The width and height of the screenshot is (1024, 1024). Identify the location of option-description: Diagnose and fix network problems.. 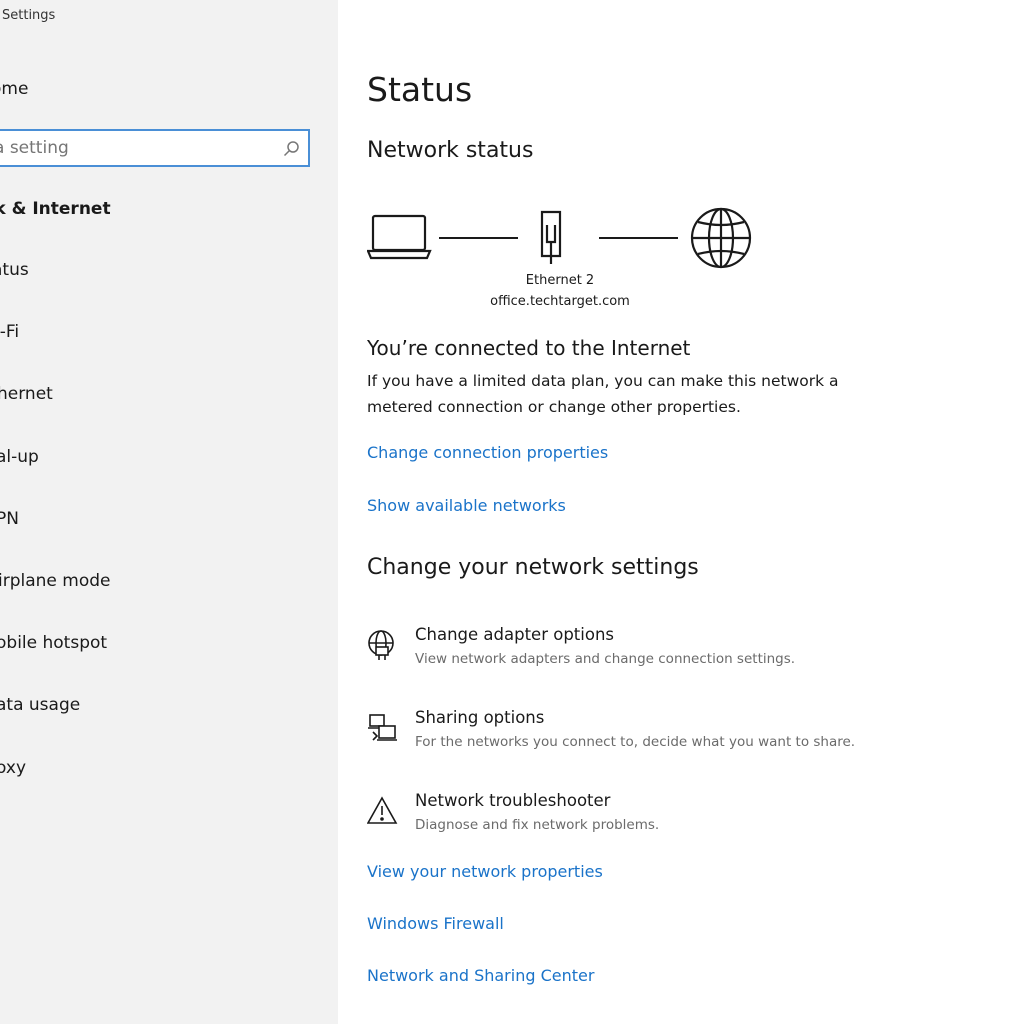
(537, 825).